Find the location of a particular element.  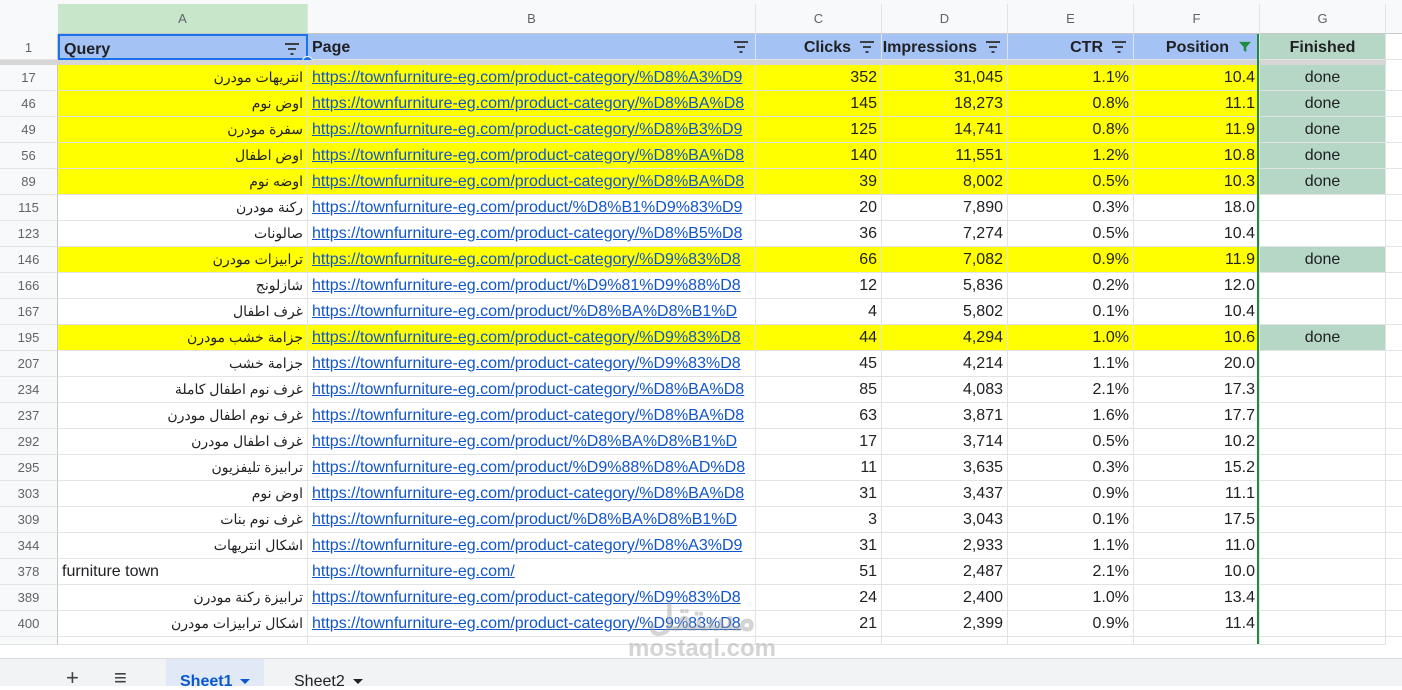

row-number: 234 is located at coordinates (29, 390).